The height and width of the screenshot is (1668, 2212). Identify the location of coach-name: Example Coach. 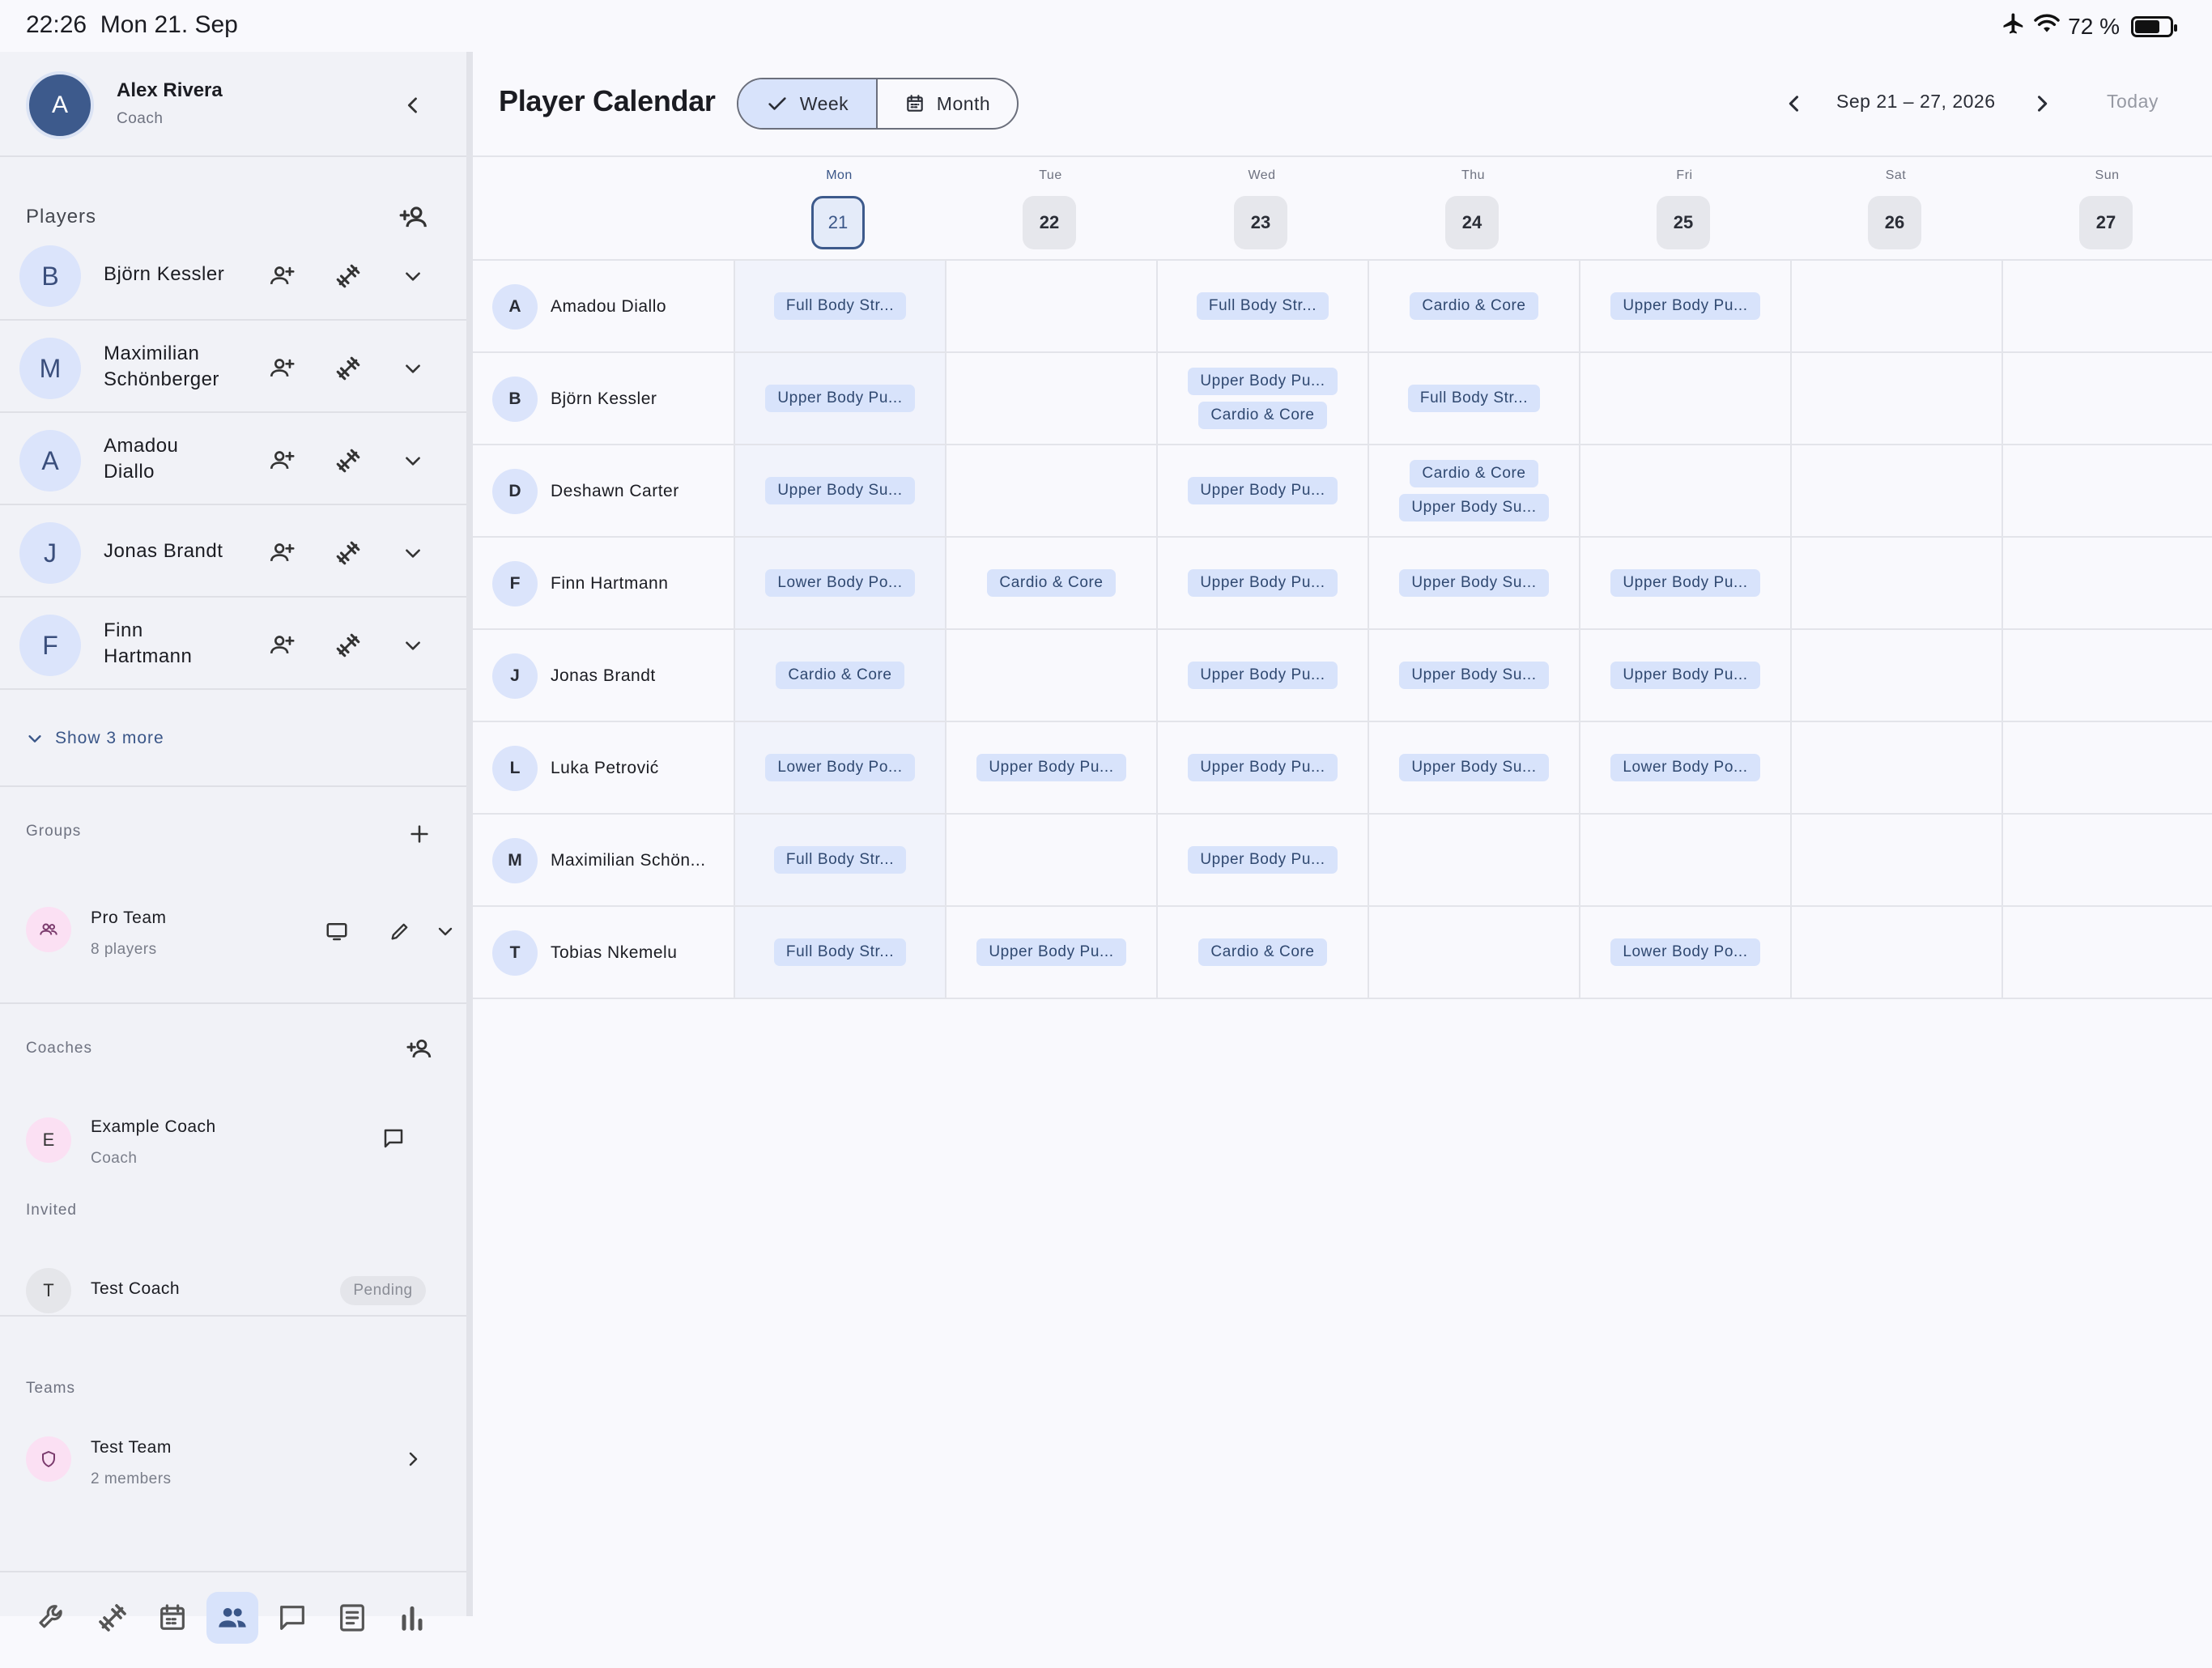
(154, 1127).